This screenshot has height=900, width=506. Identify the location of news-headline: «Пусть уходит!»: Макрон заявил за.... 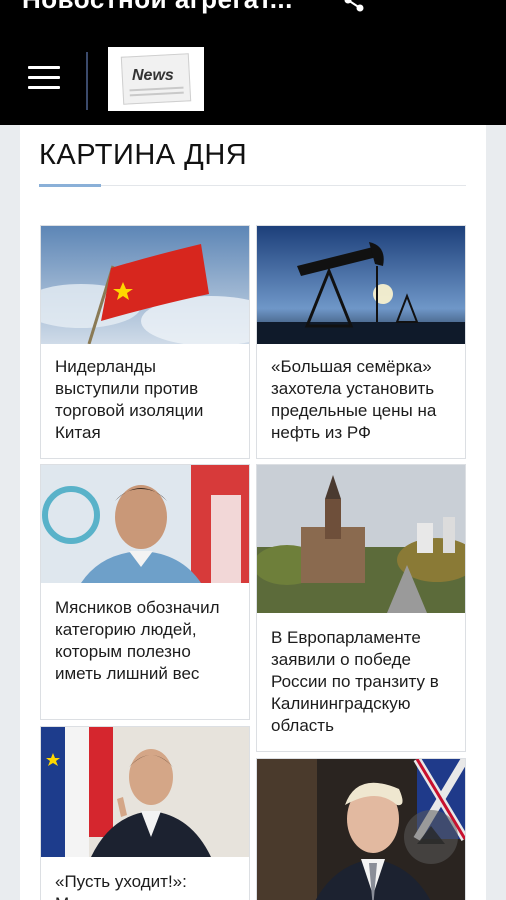
(147, 885).